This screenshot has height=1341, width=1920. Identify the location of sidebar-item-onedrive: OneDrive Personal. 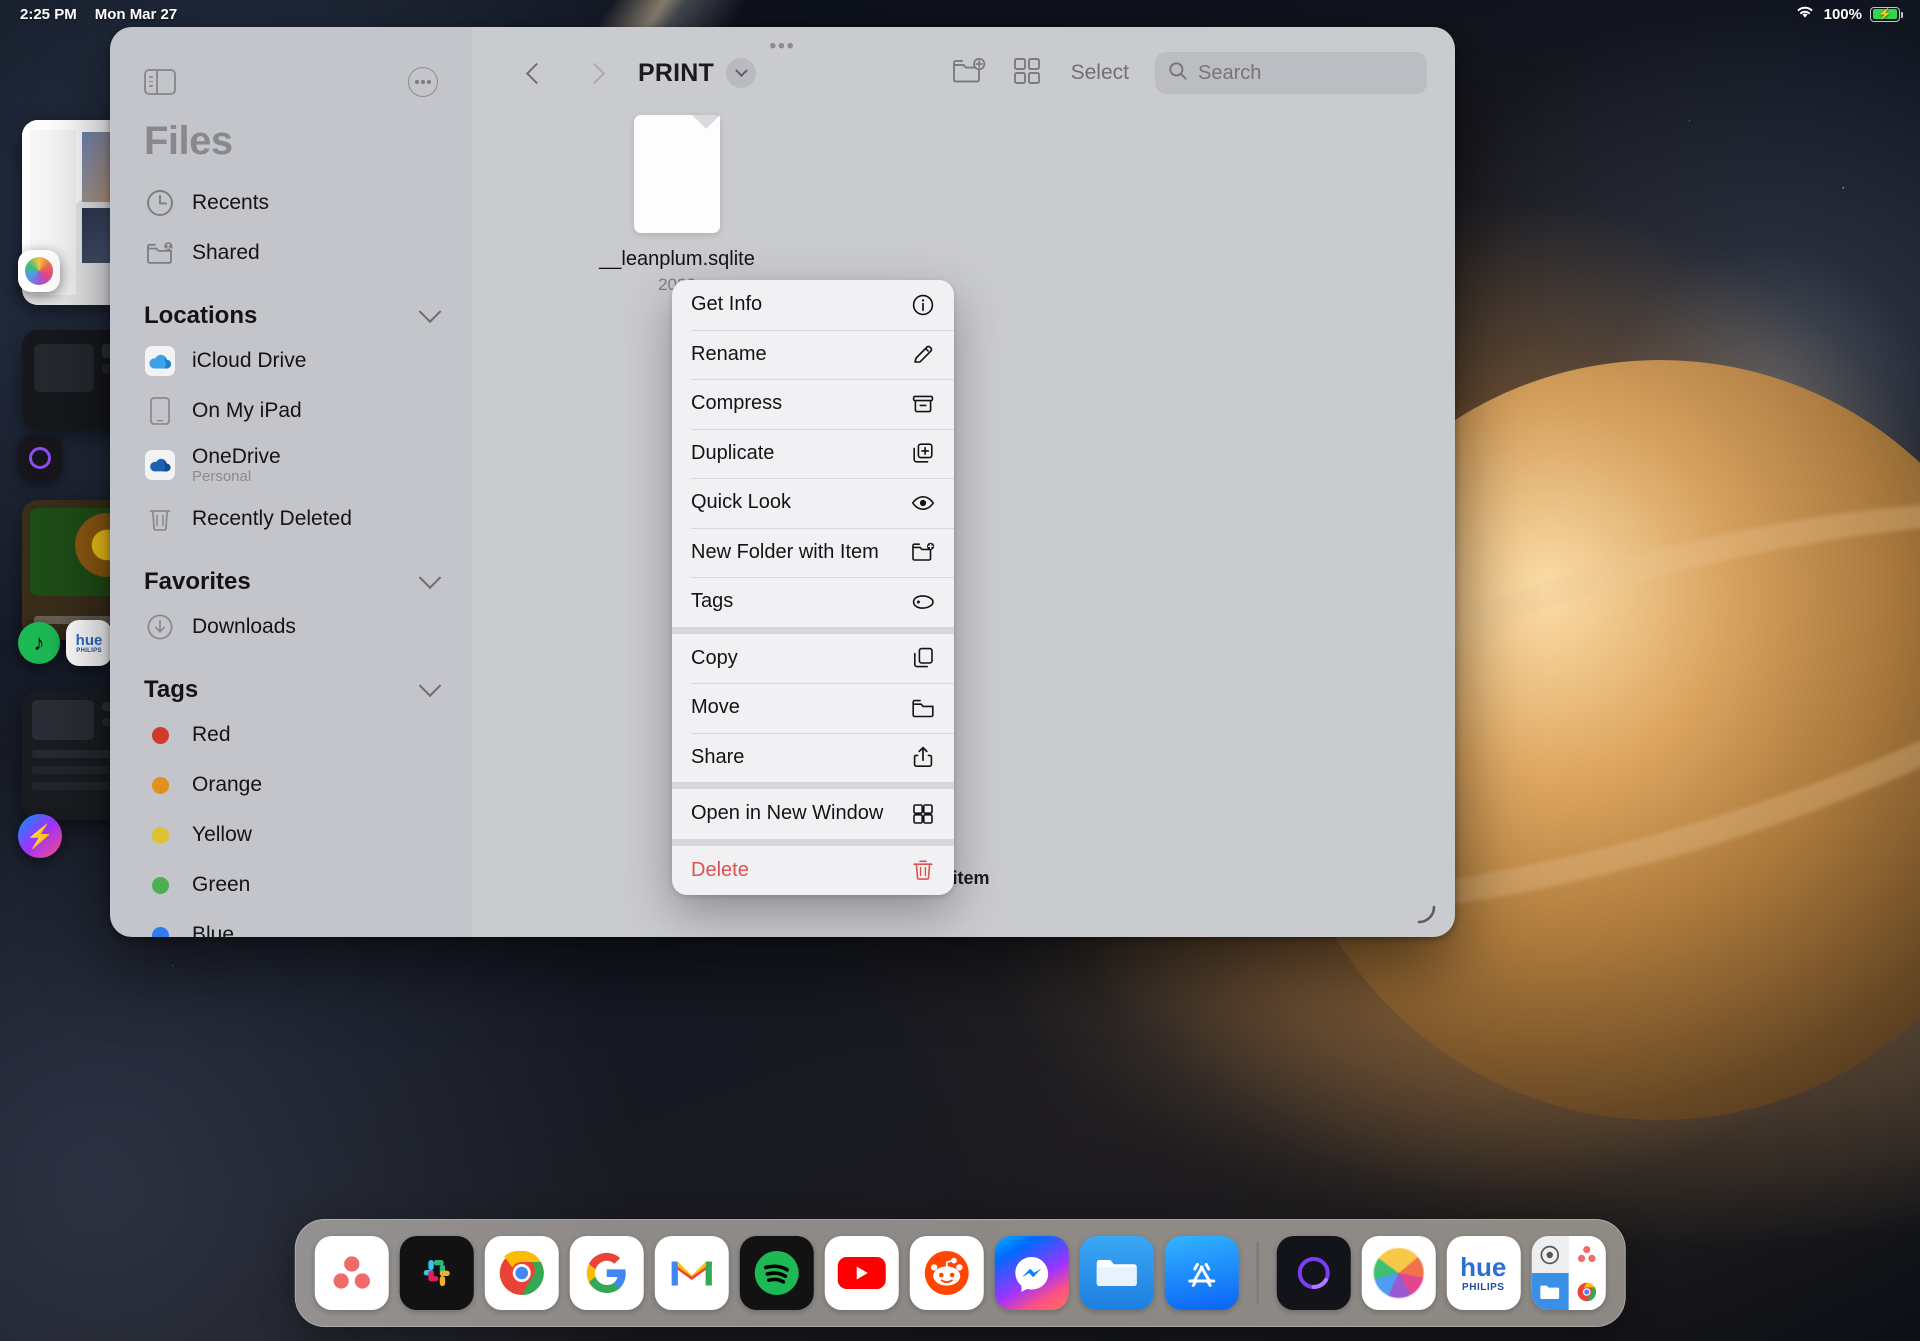
(291, 465).